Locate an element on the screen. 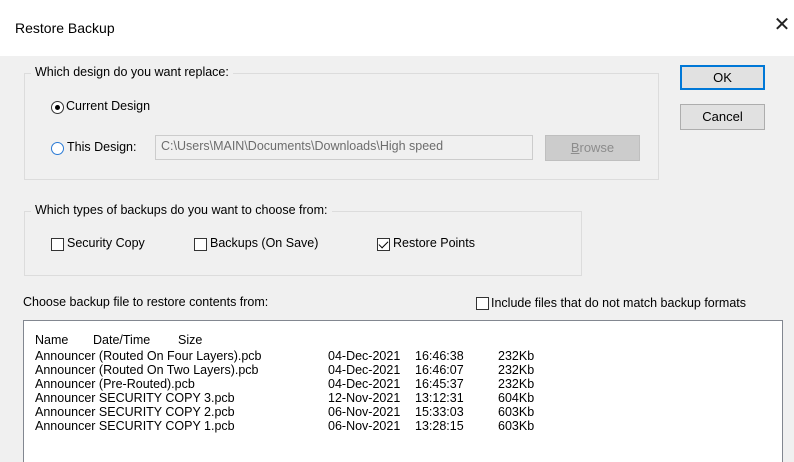 The height and width of the screenshot is (462, 794). backups-on-save-label: Backups (On Save) is located at coordinates (264, 243).